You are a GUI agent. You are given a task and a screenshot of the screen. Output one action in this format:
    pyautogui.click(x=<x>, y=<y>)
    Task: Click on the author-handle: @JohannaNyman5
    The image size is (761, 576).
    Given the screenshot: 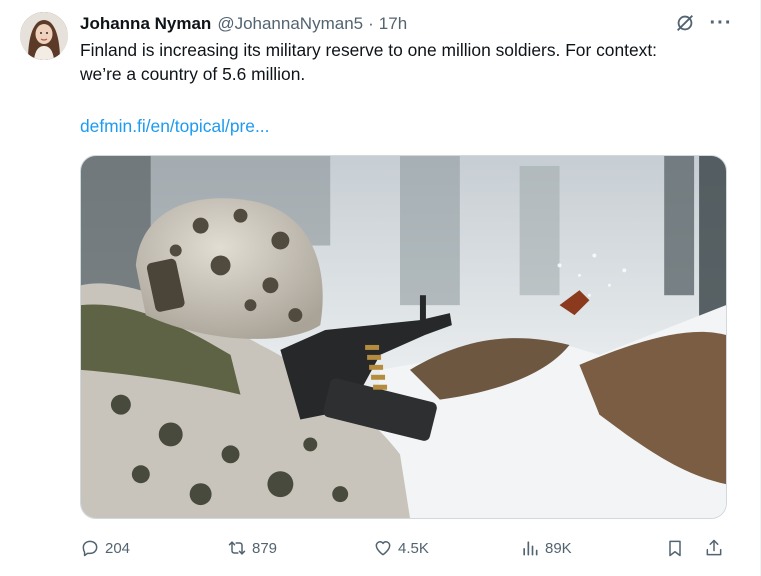 What is the action you would take?
    pyautogui.click(x=290, y=24)
    